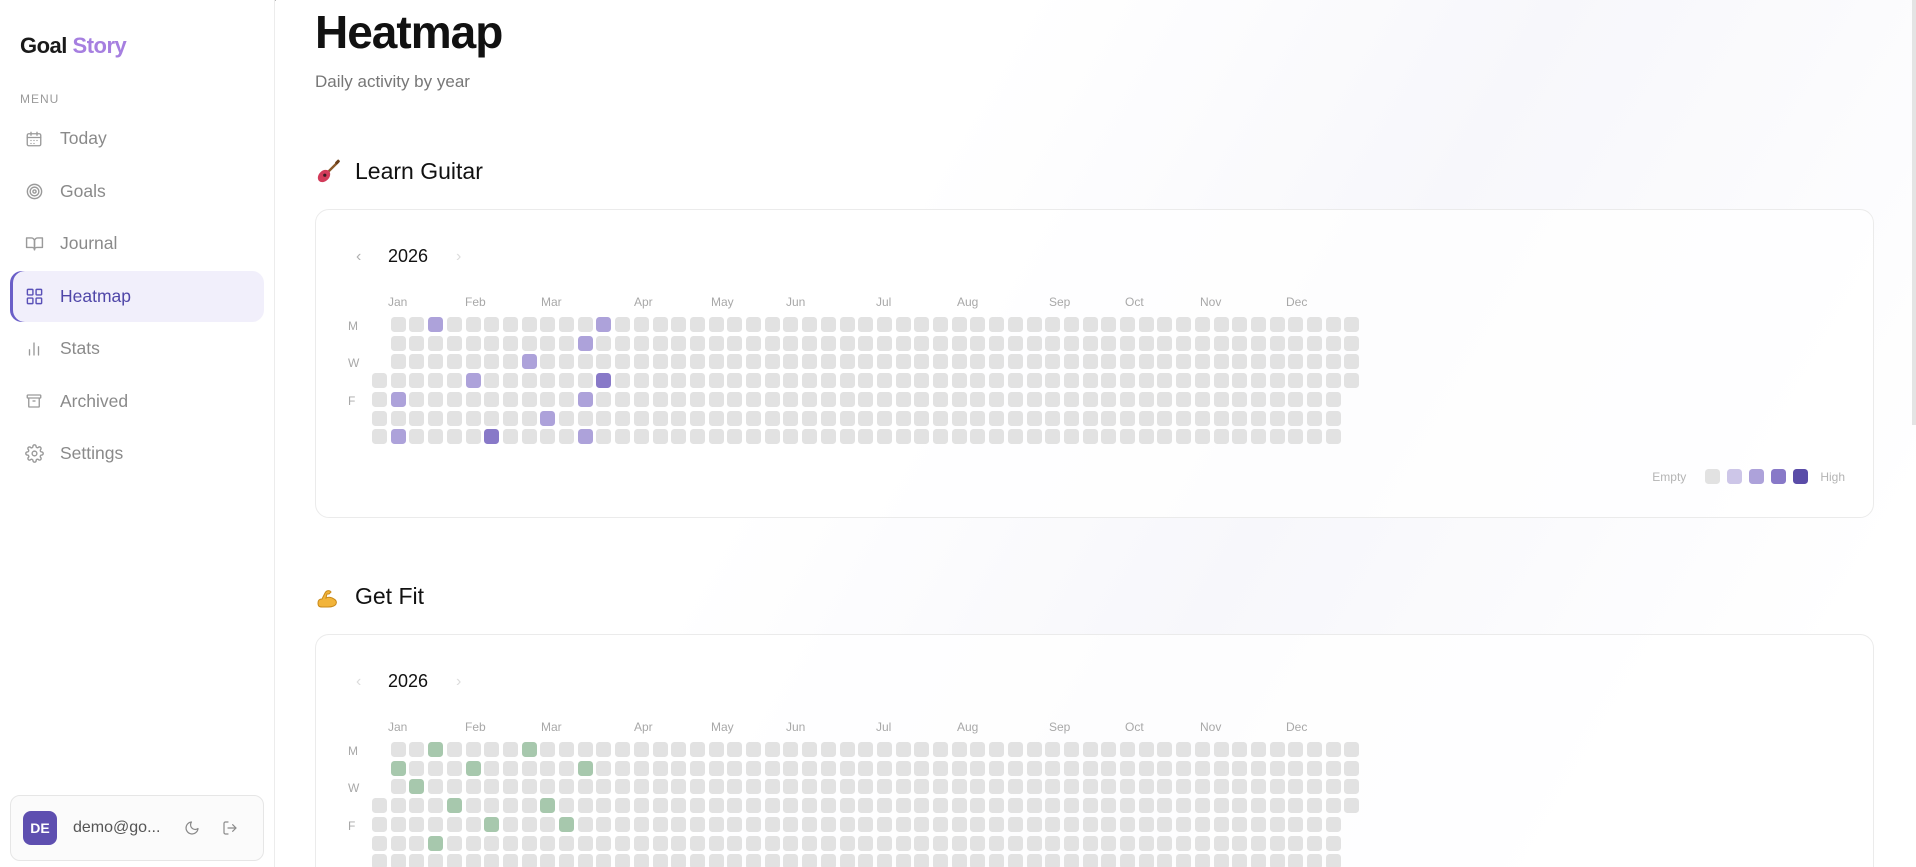 This screenshot has height=867, width=1916. What do you see at coordinates (1914, 212) in the screenshot?
I see `scrollbar` at bounding box center [1914, 212].